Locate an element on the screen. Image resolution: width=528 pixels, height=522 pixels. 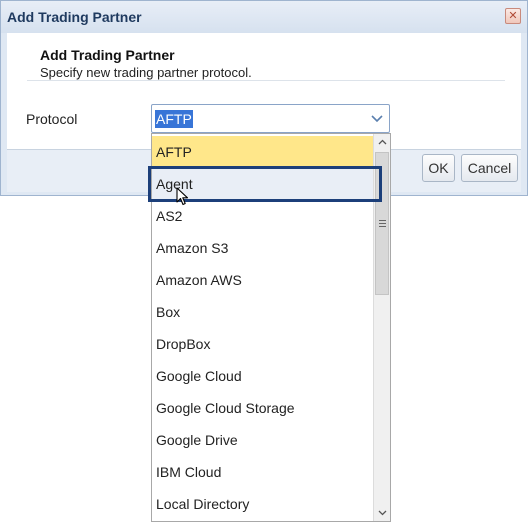
header-divider is located at coordinates (266, 80).